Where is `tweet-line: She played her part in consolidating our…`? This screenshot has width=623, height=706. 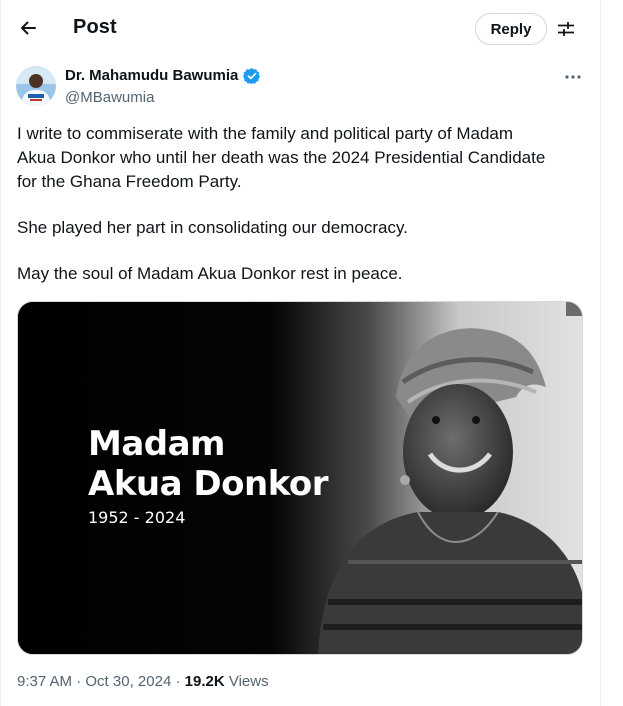
tweet-line: She played her part in consolidating our… is located at coordinates (212, 227).